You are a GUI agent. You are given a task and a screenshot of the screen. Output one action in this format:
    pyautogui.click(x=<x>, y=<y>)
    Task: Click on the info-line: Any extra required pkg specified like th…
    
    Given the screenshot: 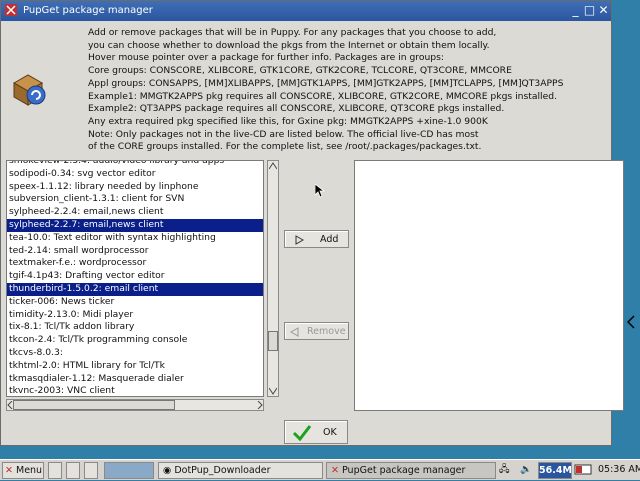 What is the action you would take?
    pyautogui.click(x=288, y=121)
    